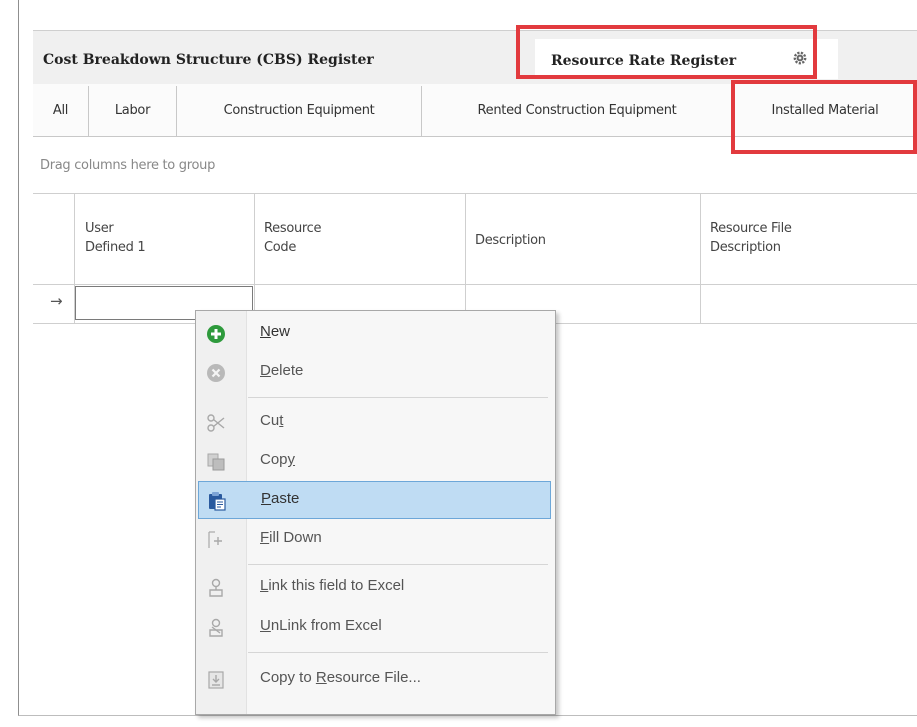 This screenshot has width=917, height=727. I want to click on tab-all: All, so click(61, 111).